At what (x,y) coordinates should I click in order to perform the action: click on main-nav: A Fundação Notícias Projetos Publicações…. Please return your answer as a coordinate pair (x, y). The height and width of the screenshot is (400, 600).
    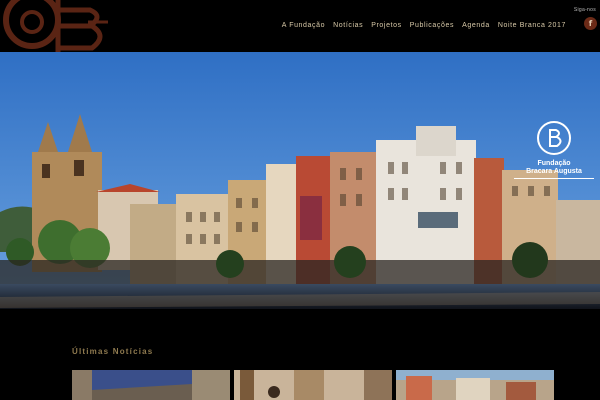
    Looking at the image, I should click on (424, 25).